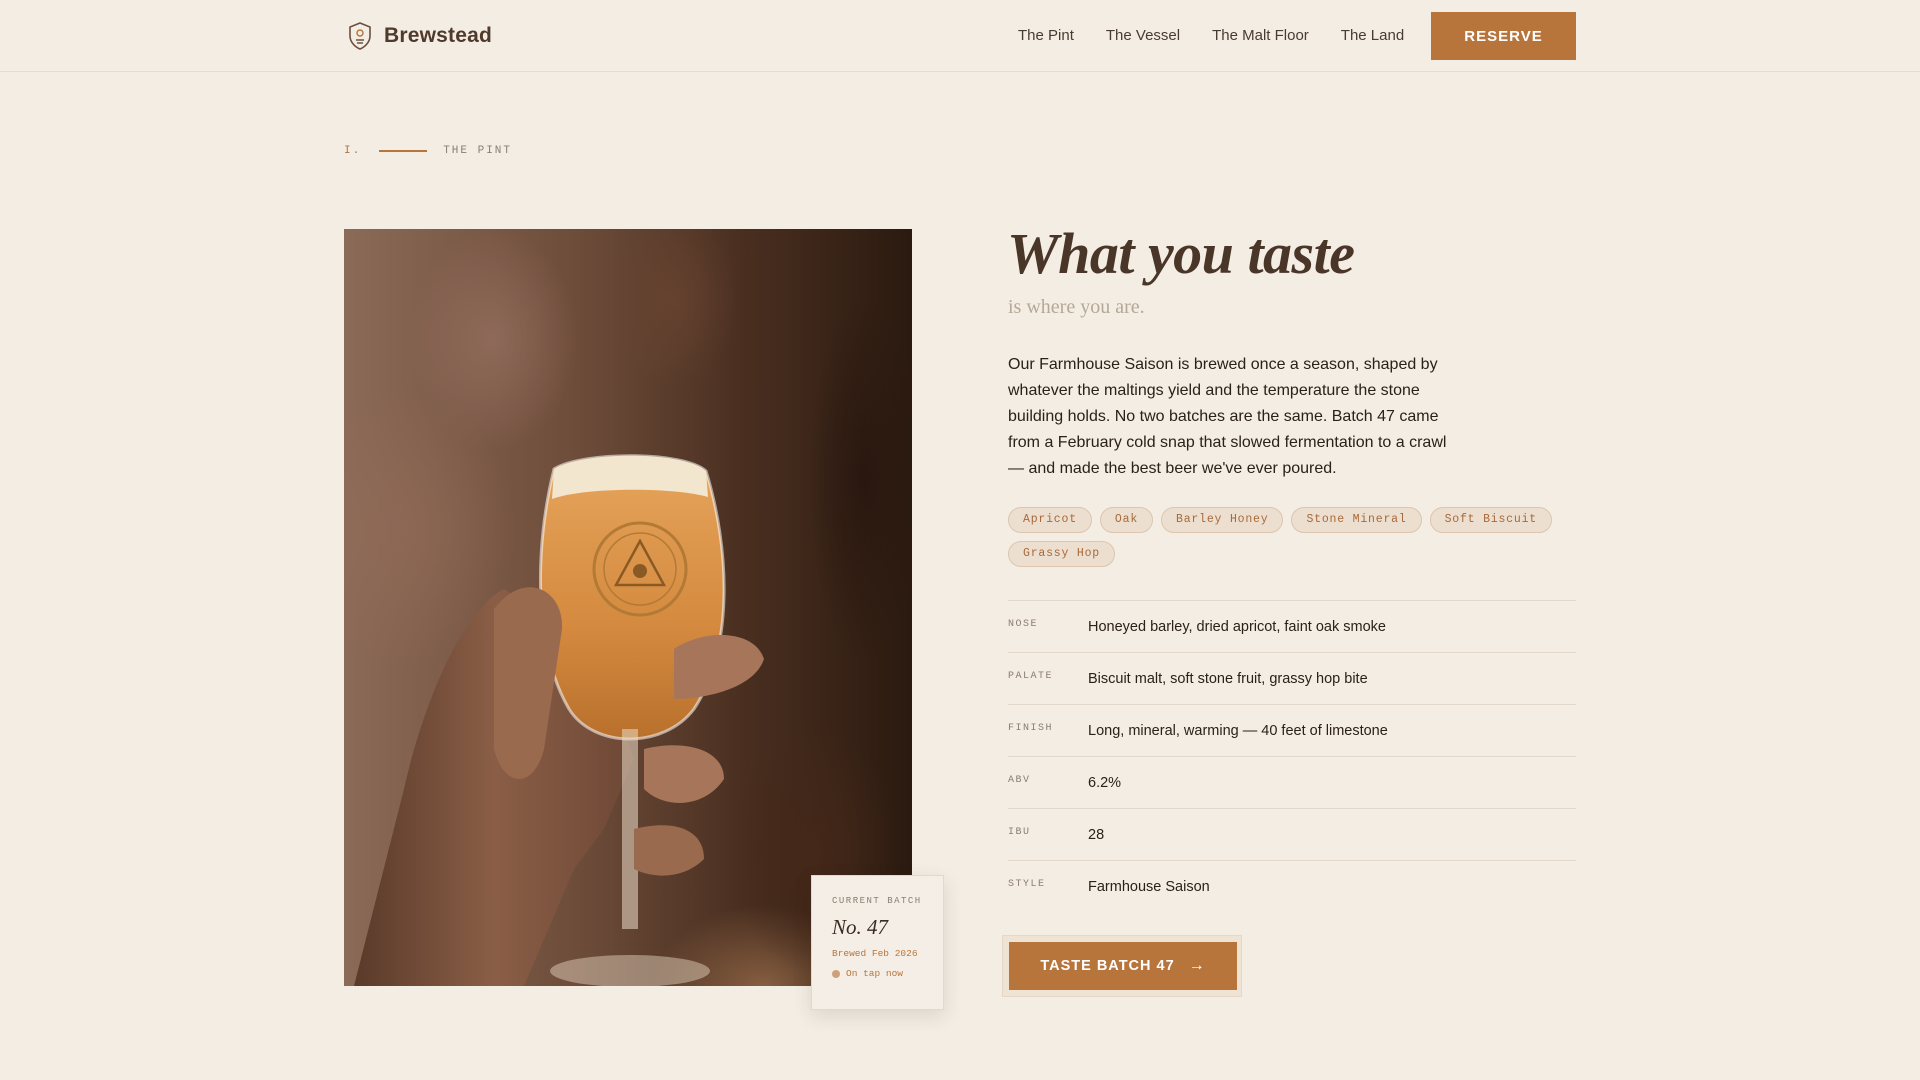 This screenshot has width=1920, height=1080. Describe the element at coordinates (1126, 520) in the screenshot. I see `flavor-tag: Oak` at that location.